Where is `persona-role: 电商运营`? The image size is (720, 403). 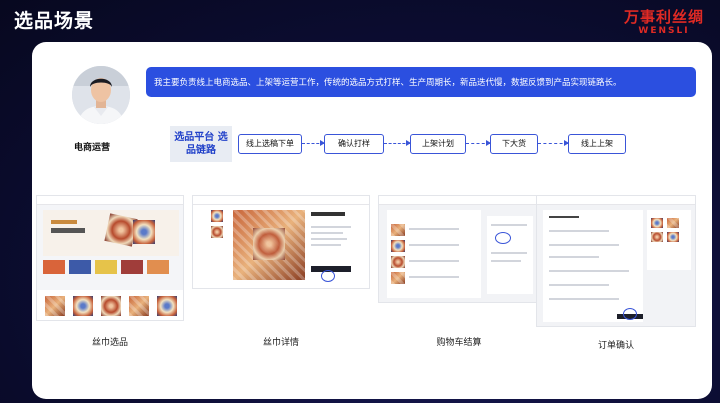 persona-role: 电商运营 is located at coordinates (92, 148).